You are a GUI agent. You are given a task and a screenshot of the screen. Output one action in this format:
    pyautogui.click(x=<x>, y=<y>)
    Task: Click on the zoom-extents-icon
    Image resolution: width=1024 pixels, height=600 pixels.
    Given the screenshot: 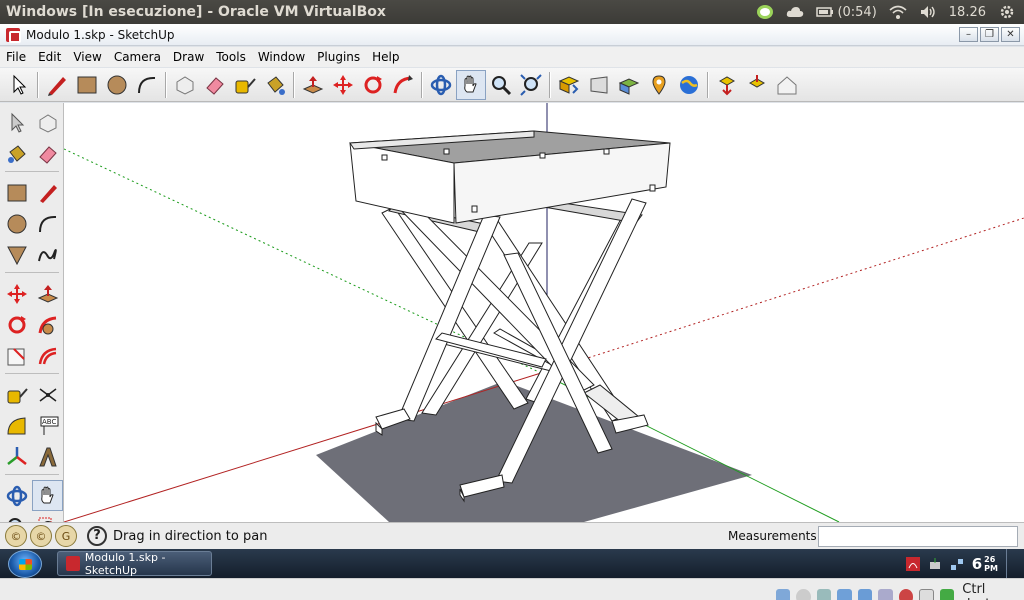 What is the action you would take?
    pyautogui.click(x=531, y=84)
    